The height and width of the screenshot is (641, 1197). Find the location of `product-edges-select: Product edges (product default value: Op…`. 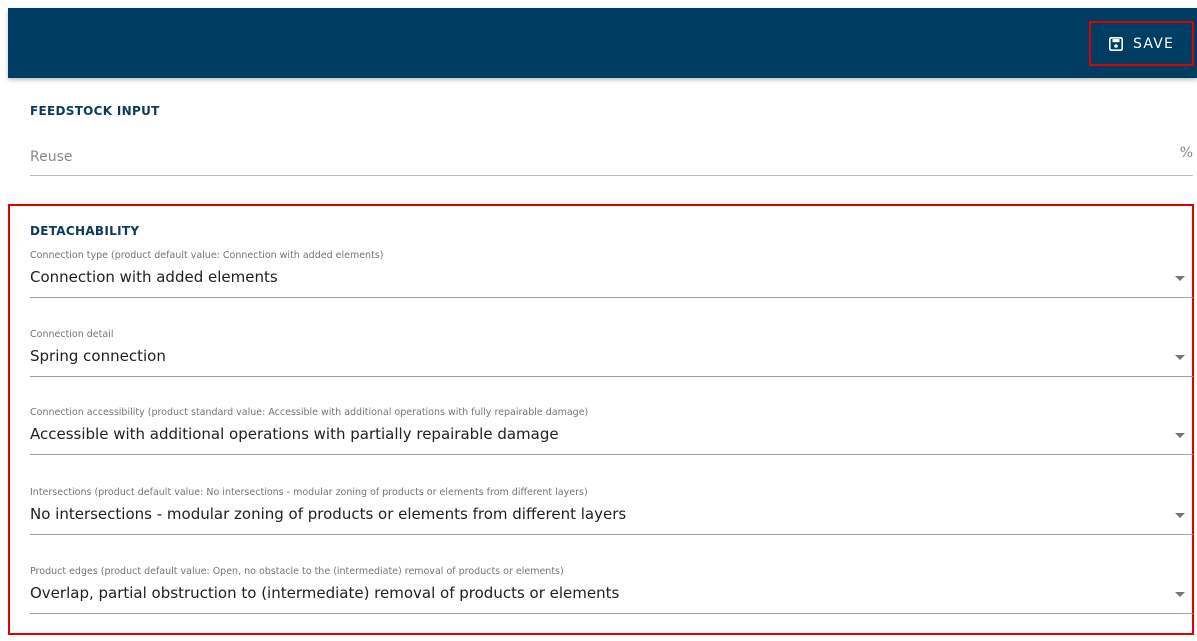

product-edges-select: Product edges (product default value: Op… is located at coordinates (611, 590).